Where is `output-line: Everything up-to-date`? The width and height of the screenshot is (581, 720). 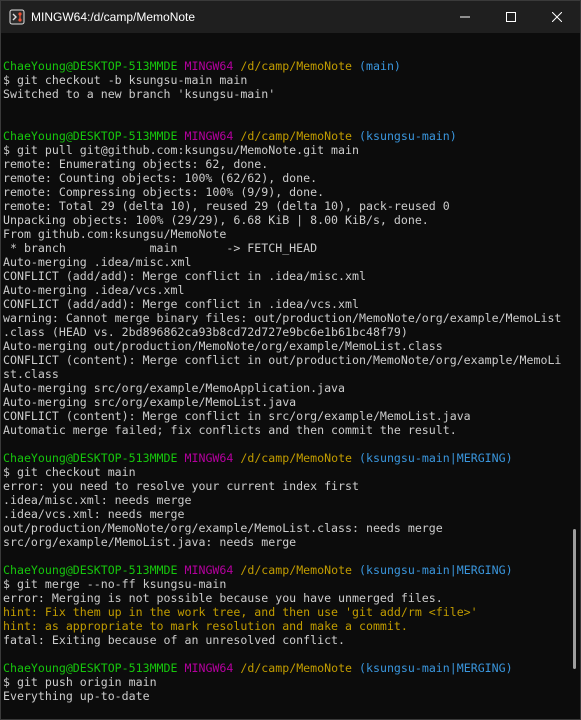 output-line: Everything up-to-date is located at coordinates (286, 696).